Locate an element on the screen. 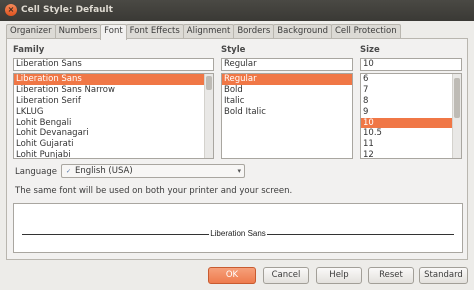 Image resolution: width=474 pixels, height=290 pixels. family-list-item: Lohit Devanagari is located at coordinates (113, 133).